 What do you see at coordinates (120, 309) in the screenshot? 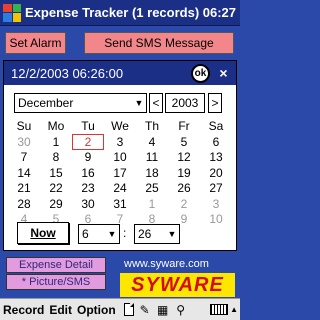
I see `menu-bar: Record Edit Option ✎ ▦ ⚲ ▲` at bounding box center [120, 309].